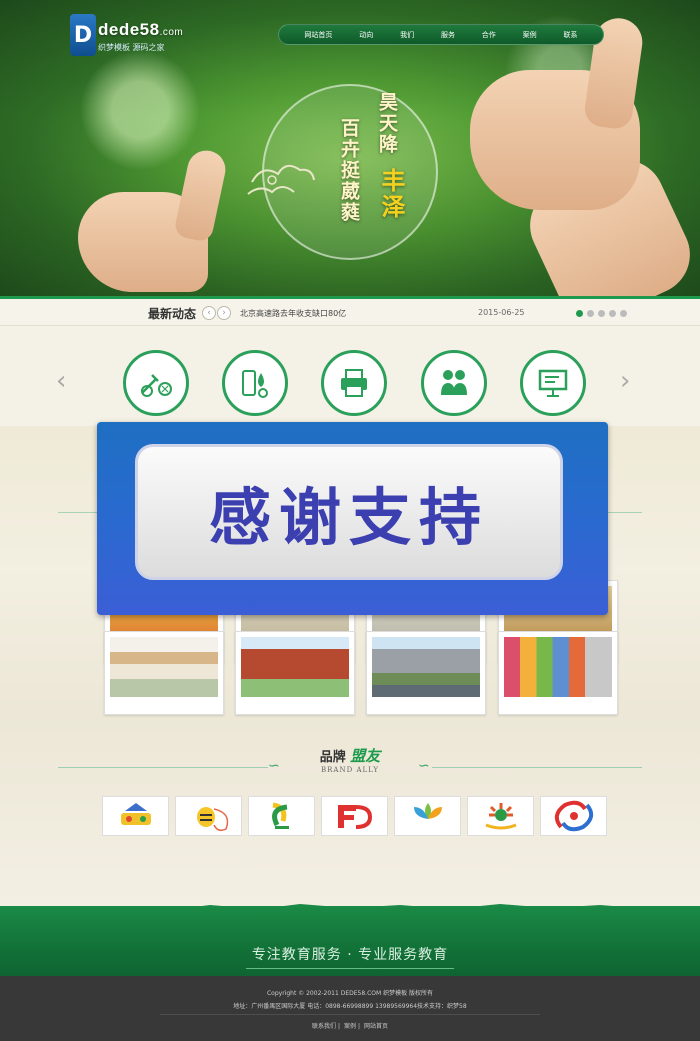 This screenshot has height=1041, width=700. Describe the element at coordinates (501, 312) in the screenshot. I see `news-date: 2015-06-25` at that location.